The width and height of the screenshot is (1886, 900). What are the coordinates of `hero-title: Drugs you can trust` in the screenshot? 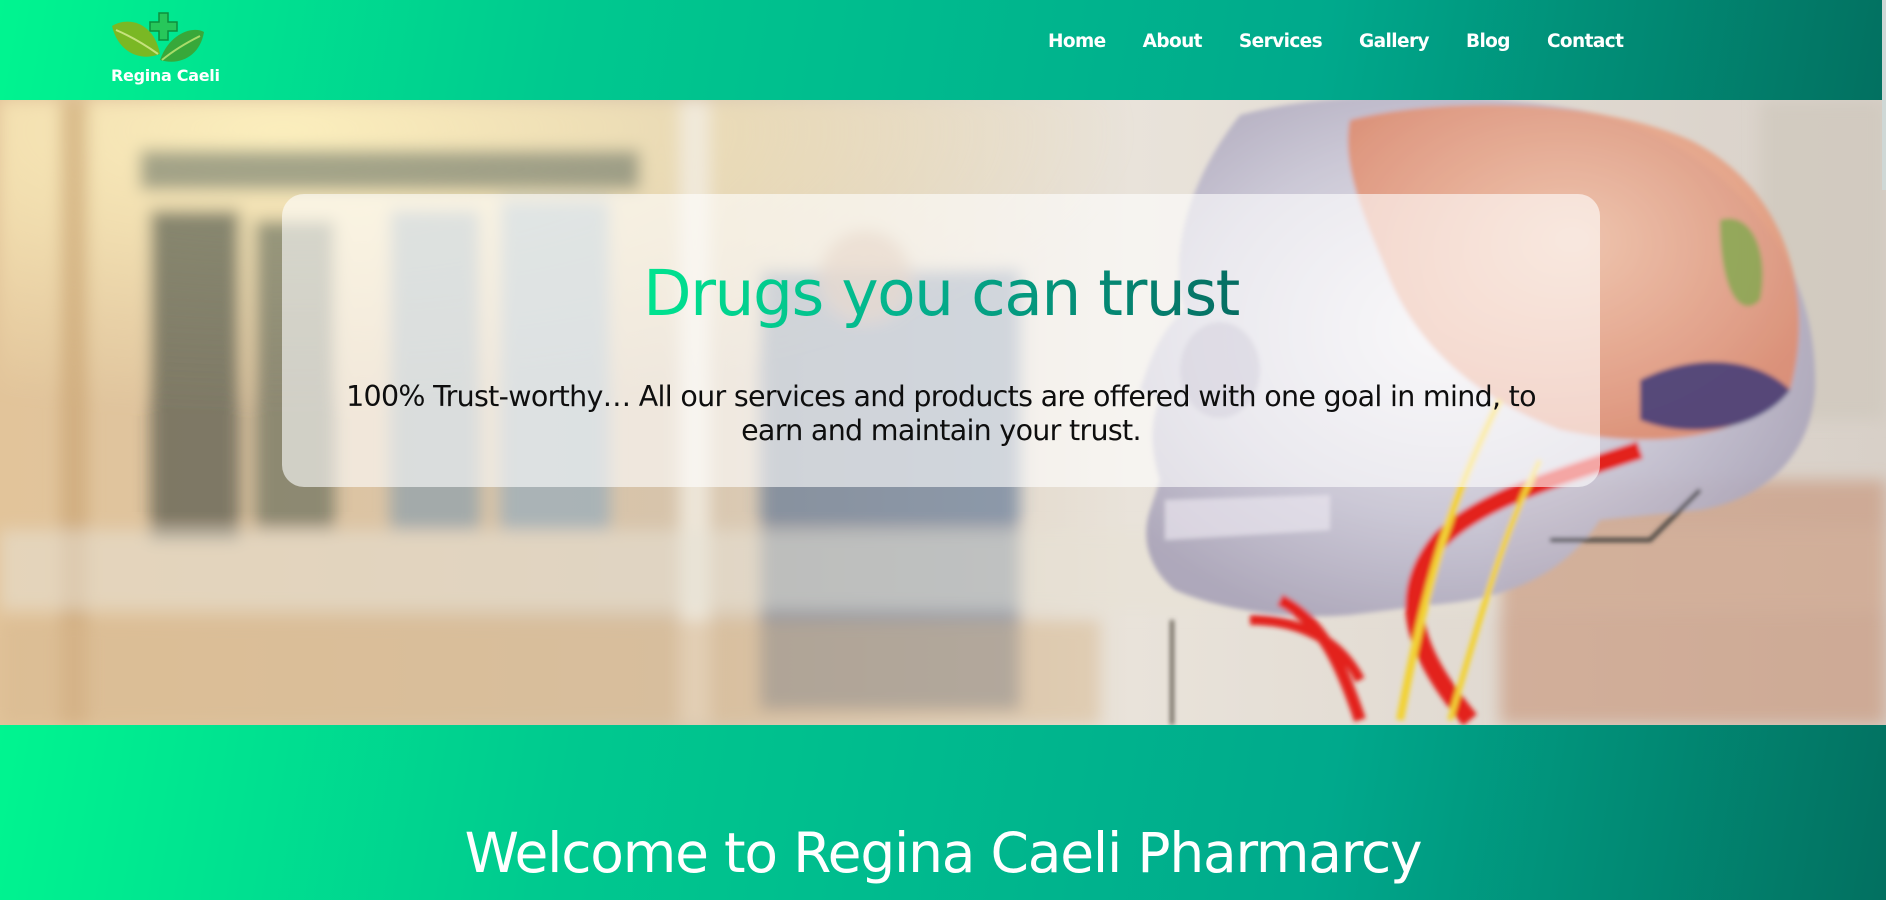 It's located at (941, 294).